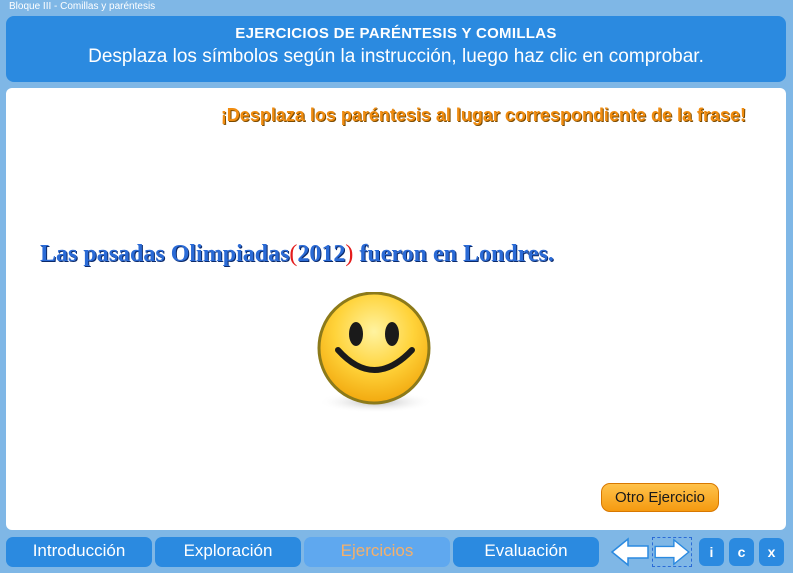 The width and height of the screenshot is (793, 573). What do you see at coordinates (165, 254) in the screenshot?
I see `sentence-part-before: Las pasadas Olimpiadas` at bounding box center [165, 254].